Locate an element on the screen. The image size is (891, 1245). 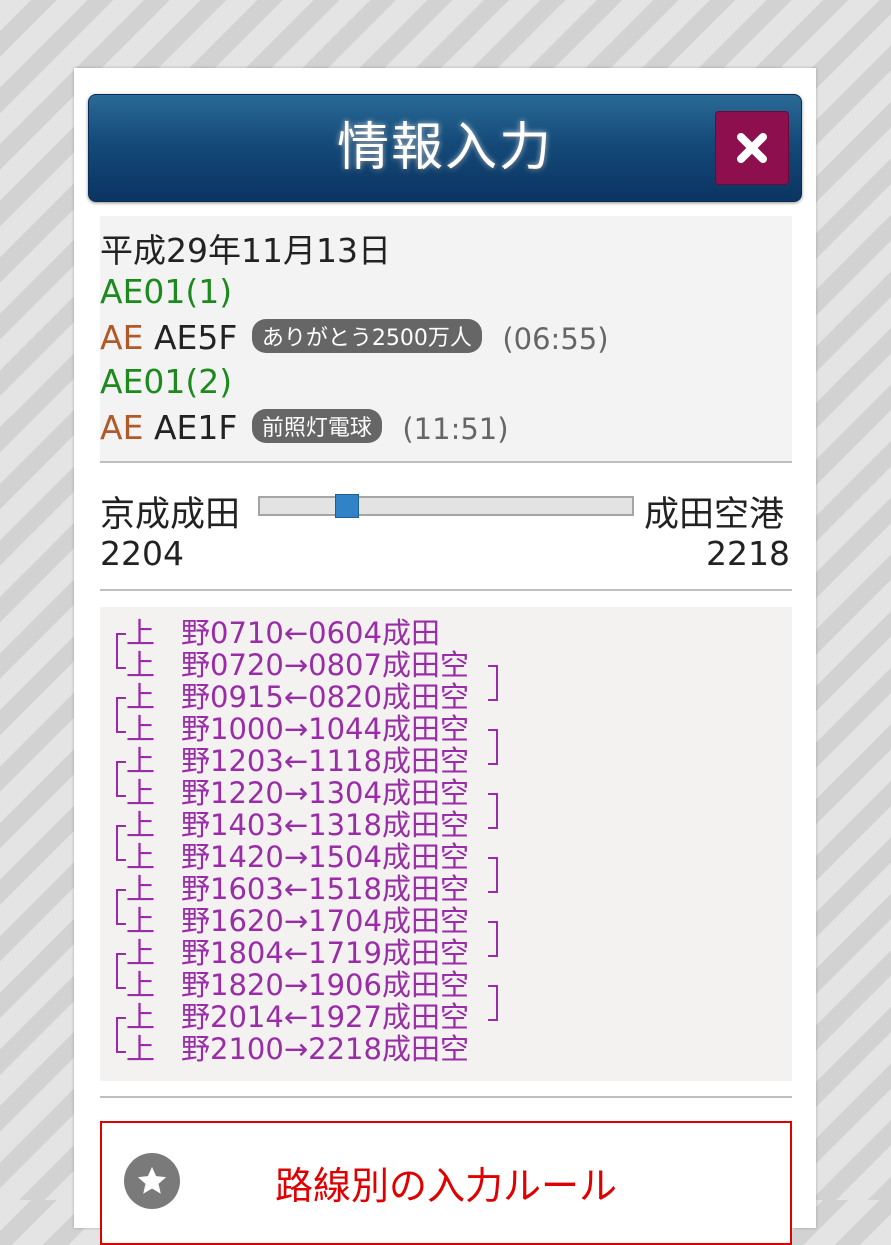
entry-note-badge: ありがとう2500万人 is located at coordinates (366, 336).